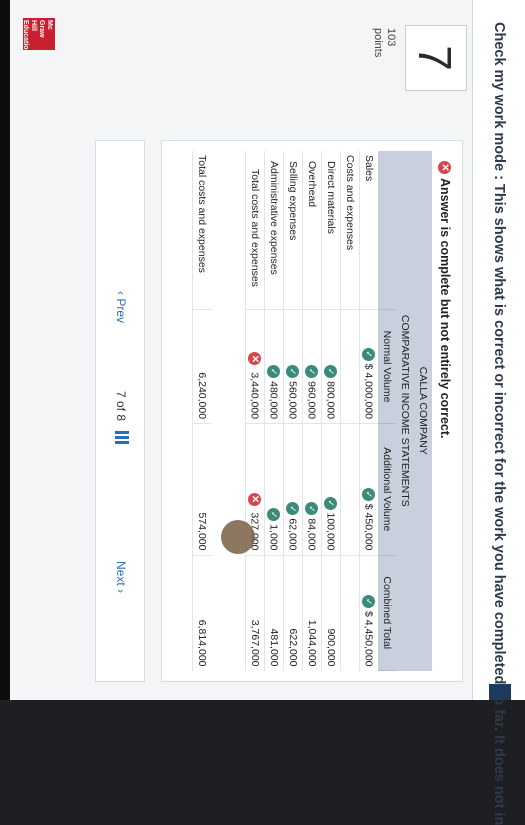  What do you see at coordinates (312, 230) in the screenshot?
I see `row-label: Overhead` at bounding box center [312, 230].